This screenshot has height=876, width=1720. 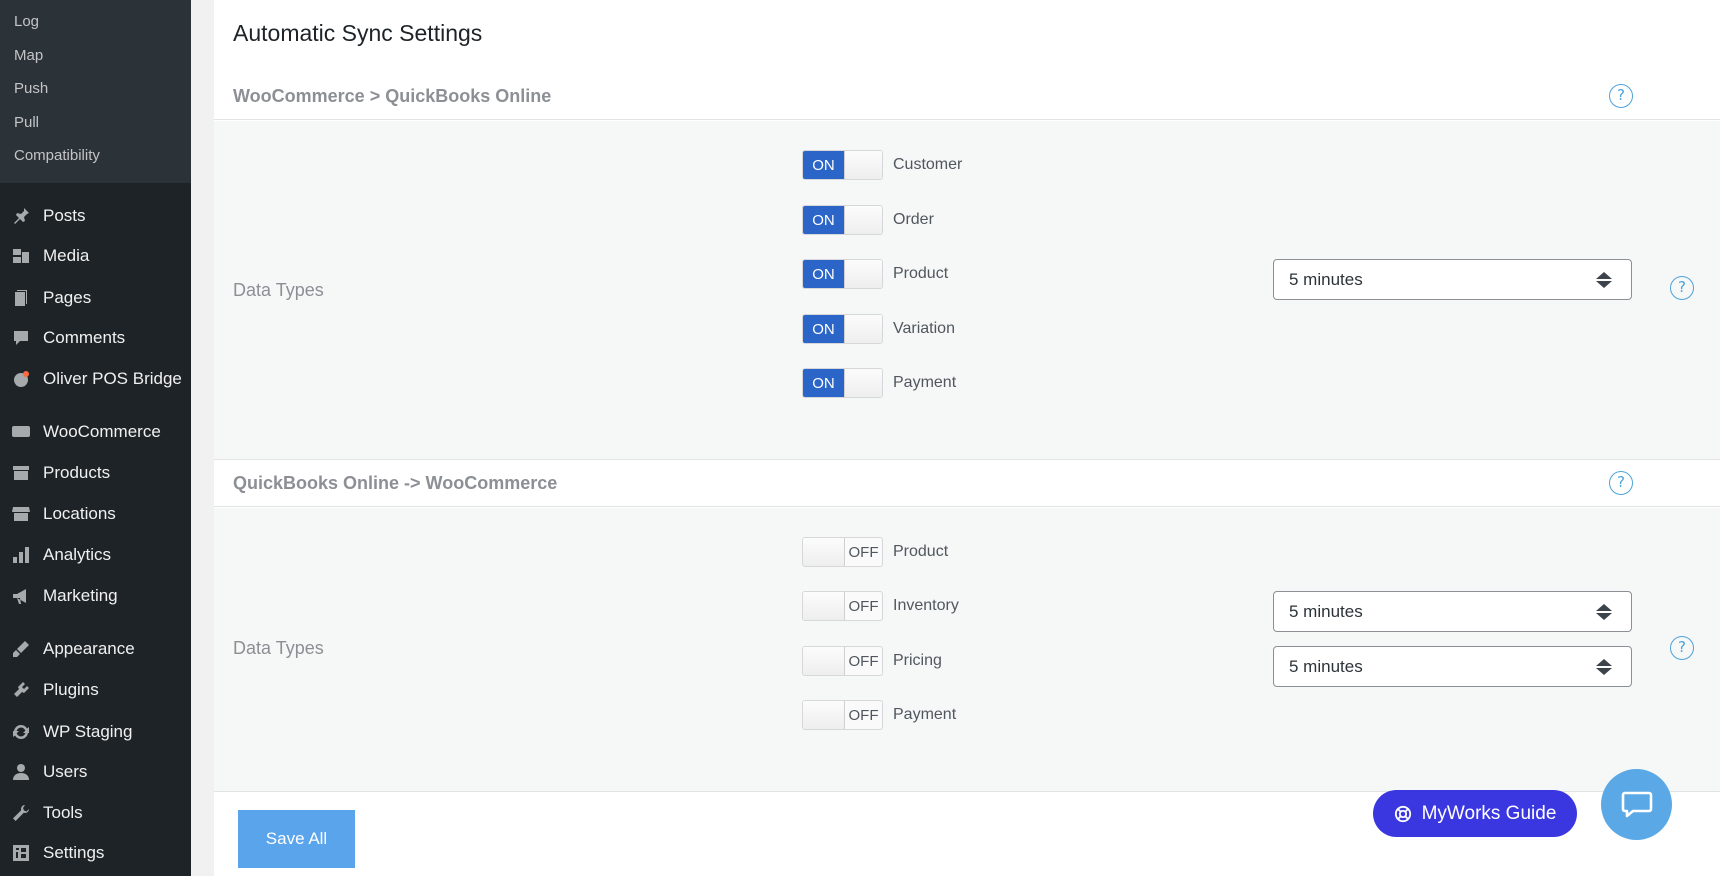 I want to click on sync-icon, so click(x=21, y=732).